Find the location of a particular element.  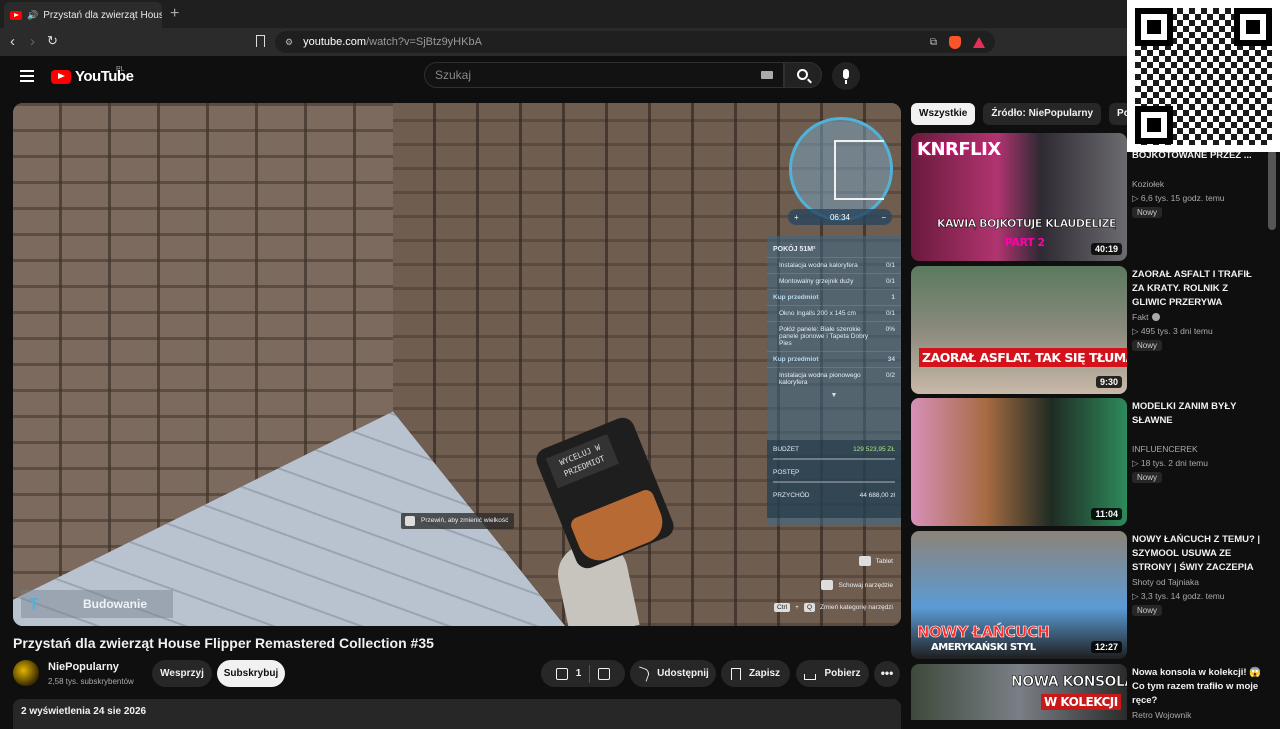

description-box: 2 wyświetlenia 24 sie 2026 is located at coordinates (457, 714).